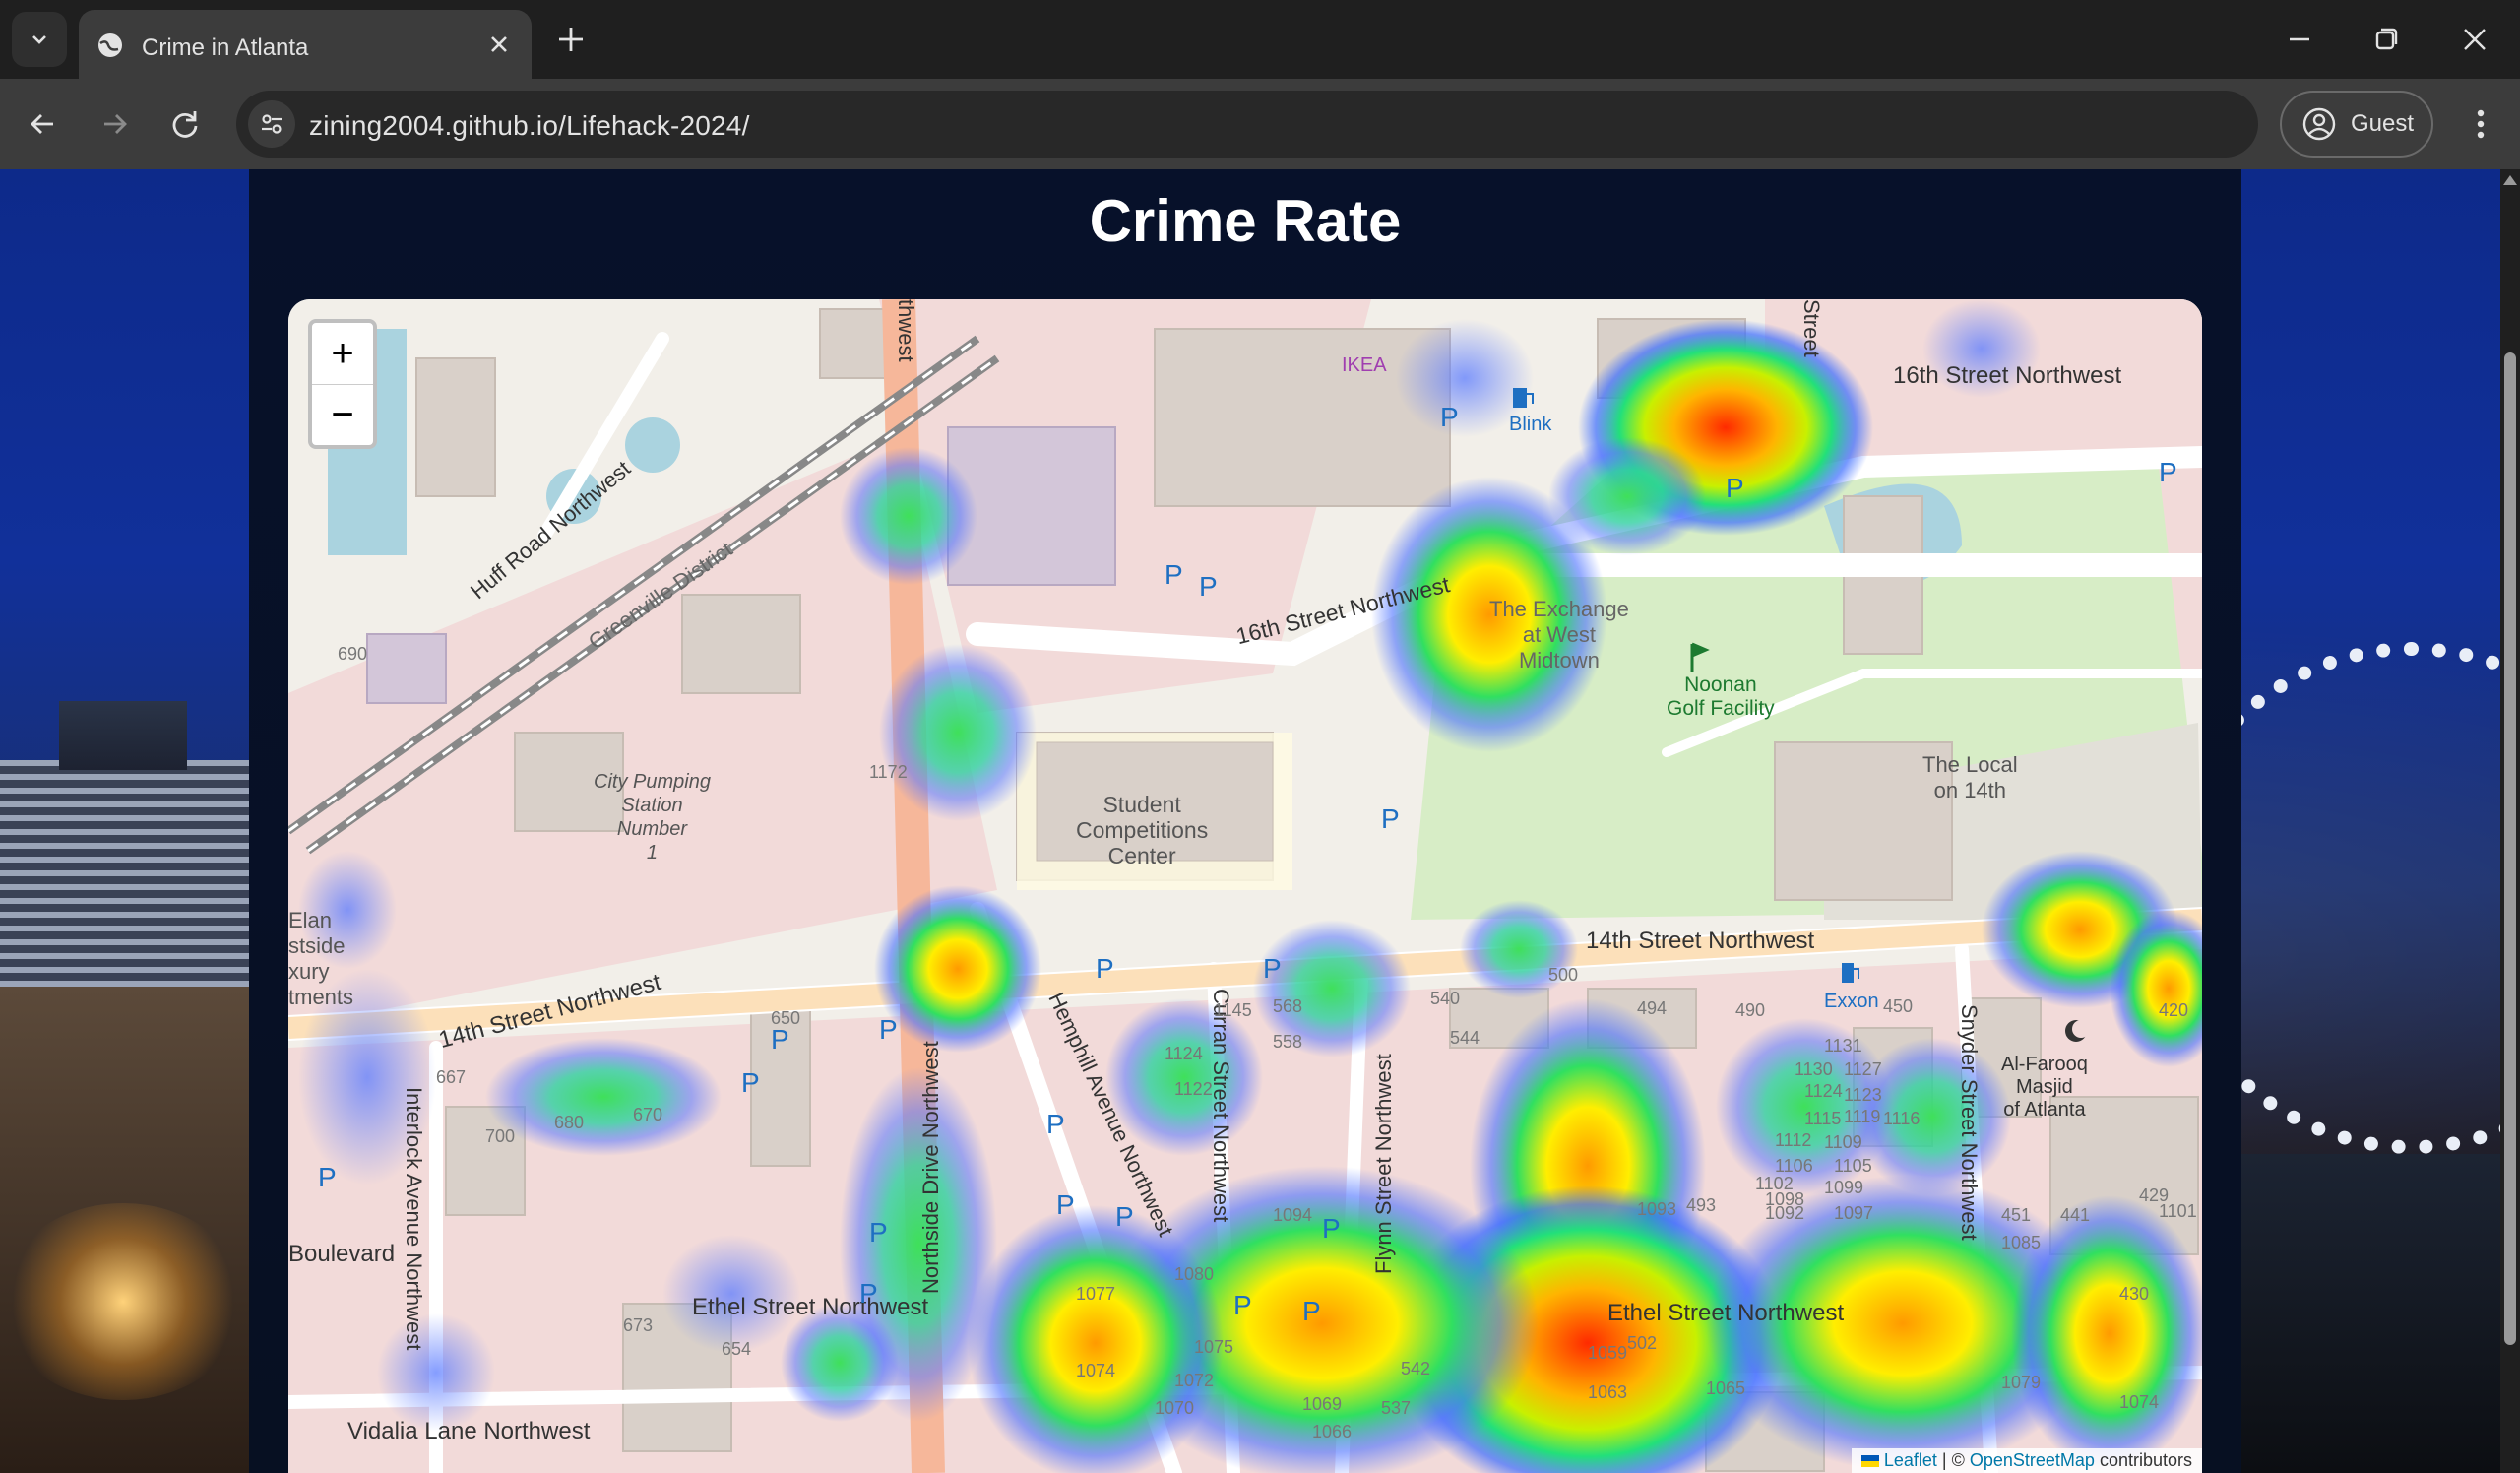  What do you see at coordinates (2174, 1010) in the screenshot?
I see `building-number-label: 420` at bounding box center [2174, 1010].